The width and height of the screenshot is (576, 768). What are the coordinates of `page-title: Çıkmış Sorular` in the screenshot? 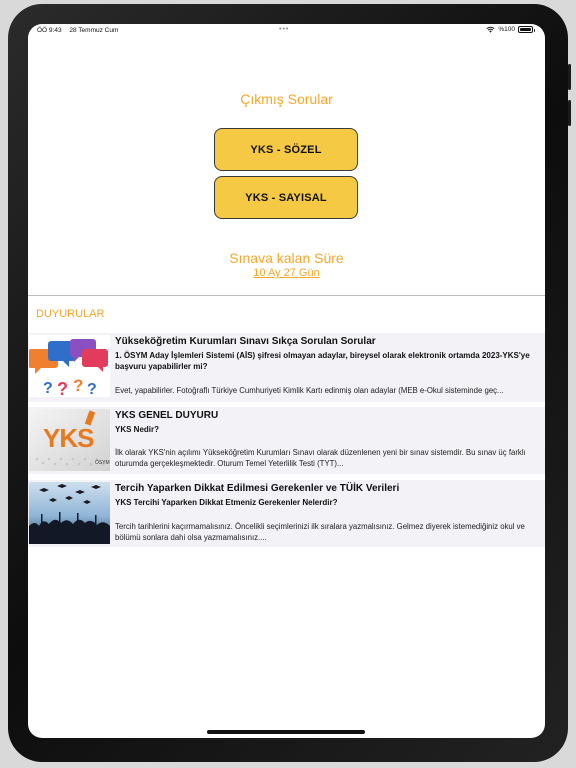 It's located at (286, 99).